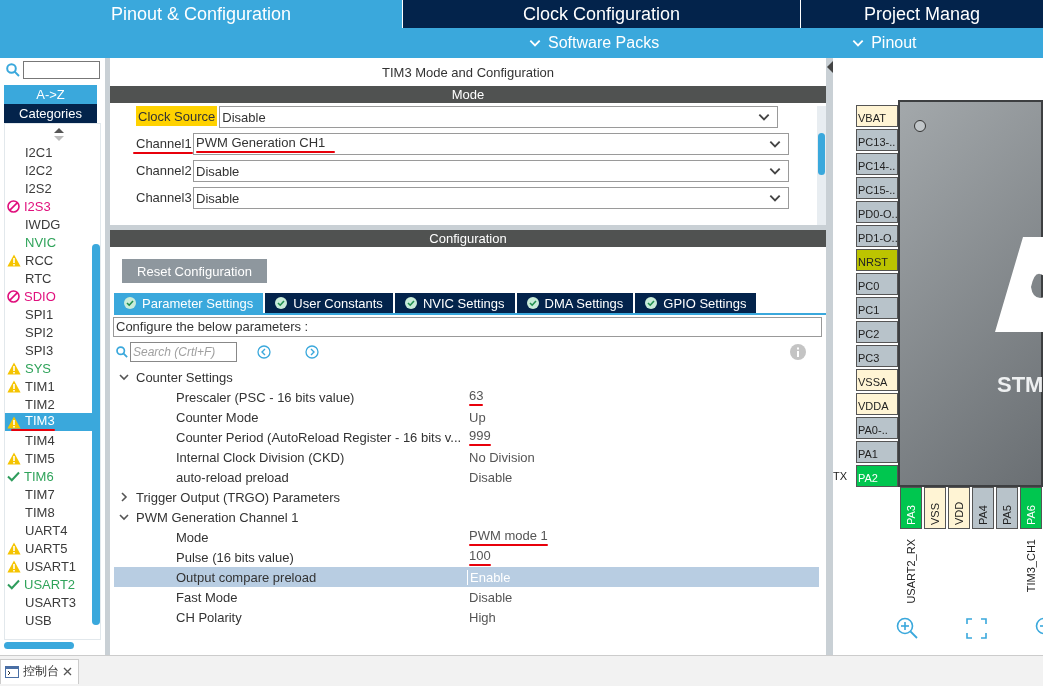 Image resolution: width=1043 pixels, height=686 pixels. Describe the element at coordinates (466, 417) in the screenshot. I see `param-row: Counter Mode Up` at that location.